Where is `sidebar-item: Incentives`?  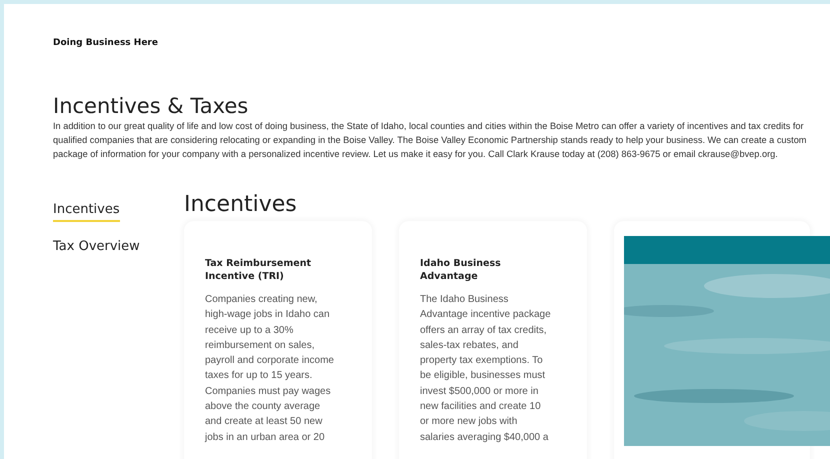
sidebar-item: Incentives is located at coordinates (86, 212).